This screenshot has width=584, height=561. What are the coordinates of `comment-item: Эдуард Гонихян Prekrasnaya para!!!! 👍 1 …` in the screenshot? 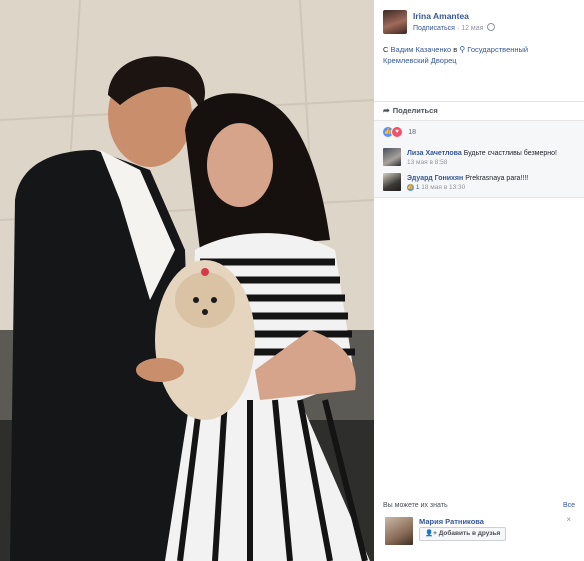 It's located at (480, 183).